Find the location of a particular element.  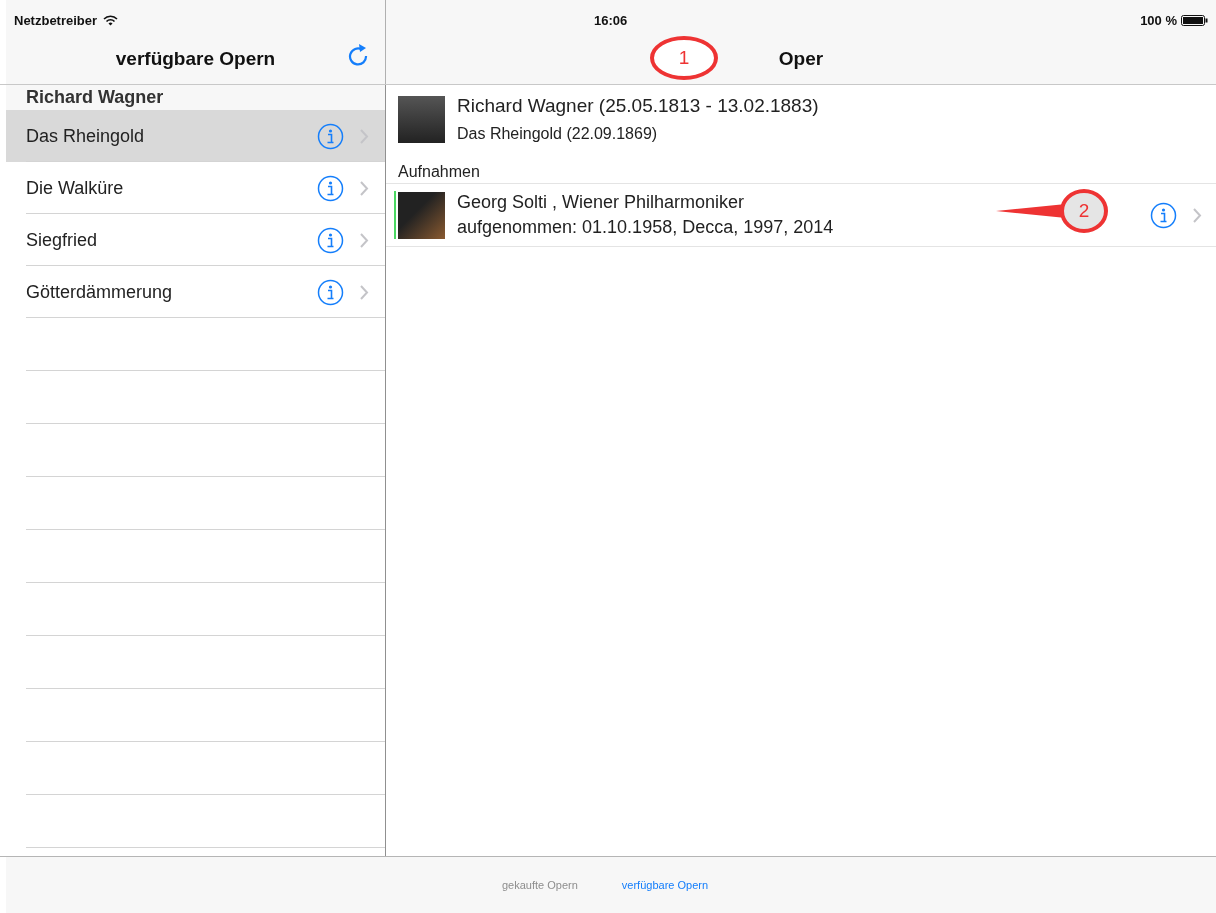

recording-subtitle: aufgenommen: 01.10.1958, Decca, 1997, 2014 is located at coordinates (645, 227).